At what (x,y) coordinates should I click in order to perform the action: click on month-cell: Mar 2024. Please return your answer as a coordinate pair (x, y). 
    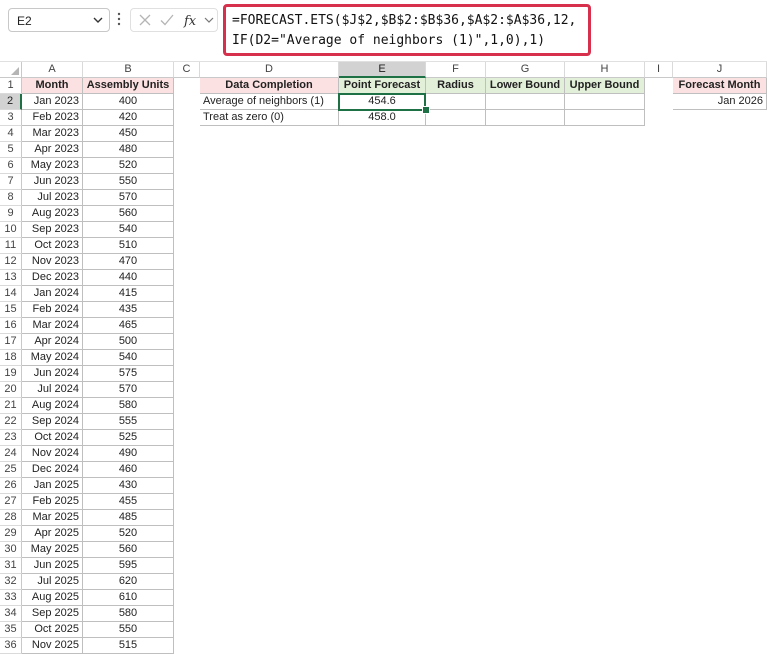
    Looking at the image, I should click on (52, 326).